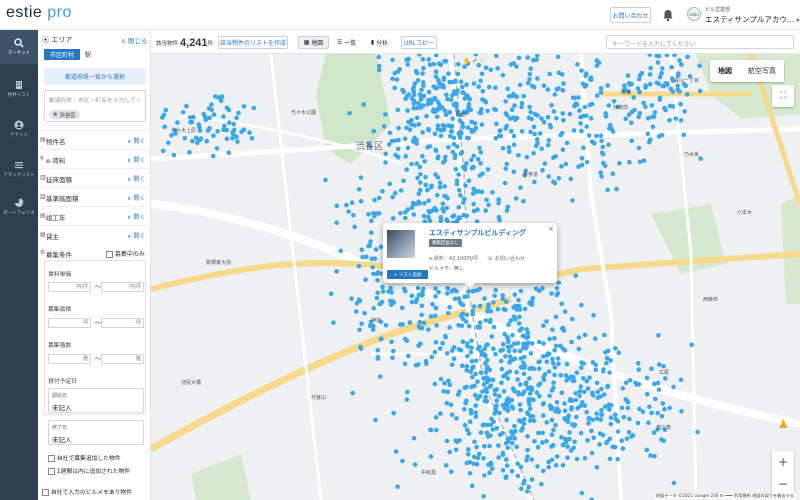 The width and height of the screenshot is (800, 500). I want to click on area-chip: ⊗ 渋谷区, so click(64, 114).